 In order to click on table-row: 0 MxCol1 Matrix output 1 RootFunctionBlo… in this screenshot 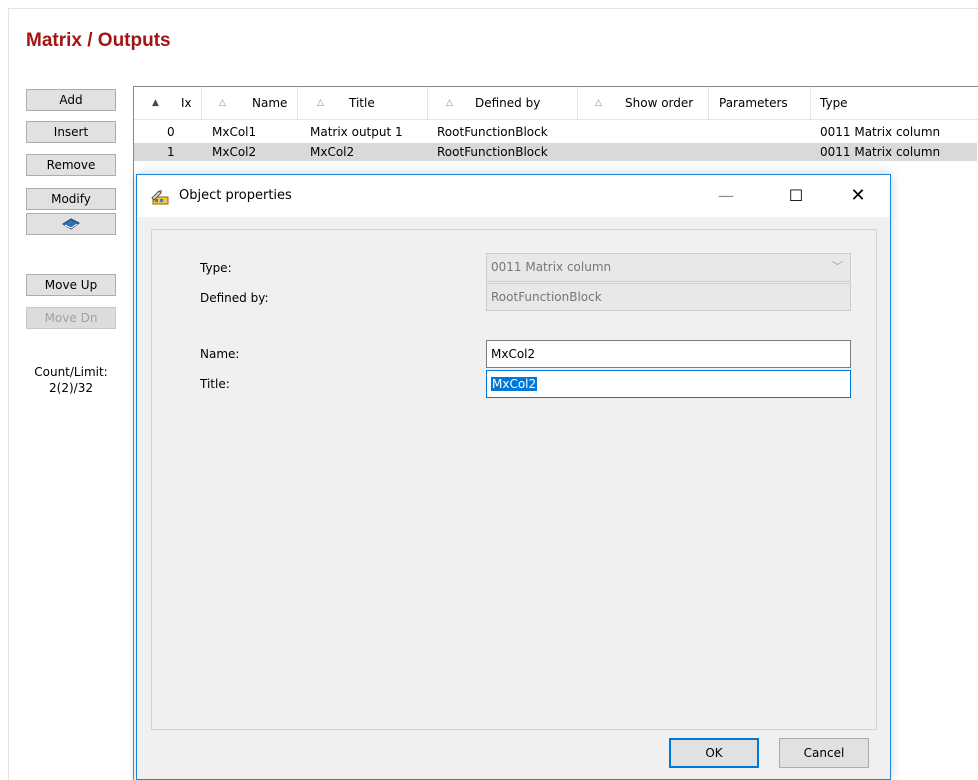, I will do `click(555, 132)`.